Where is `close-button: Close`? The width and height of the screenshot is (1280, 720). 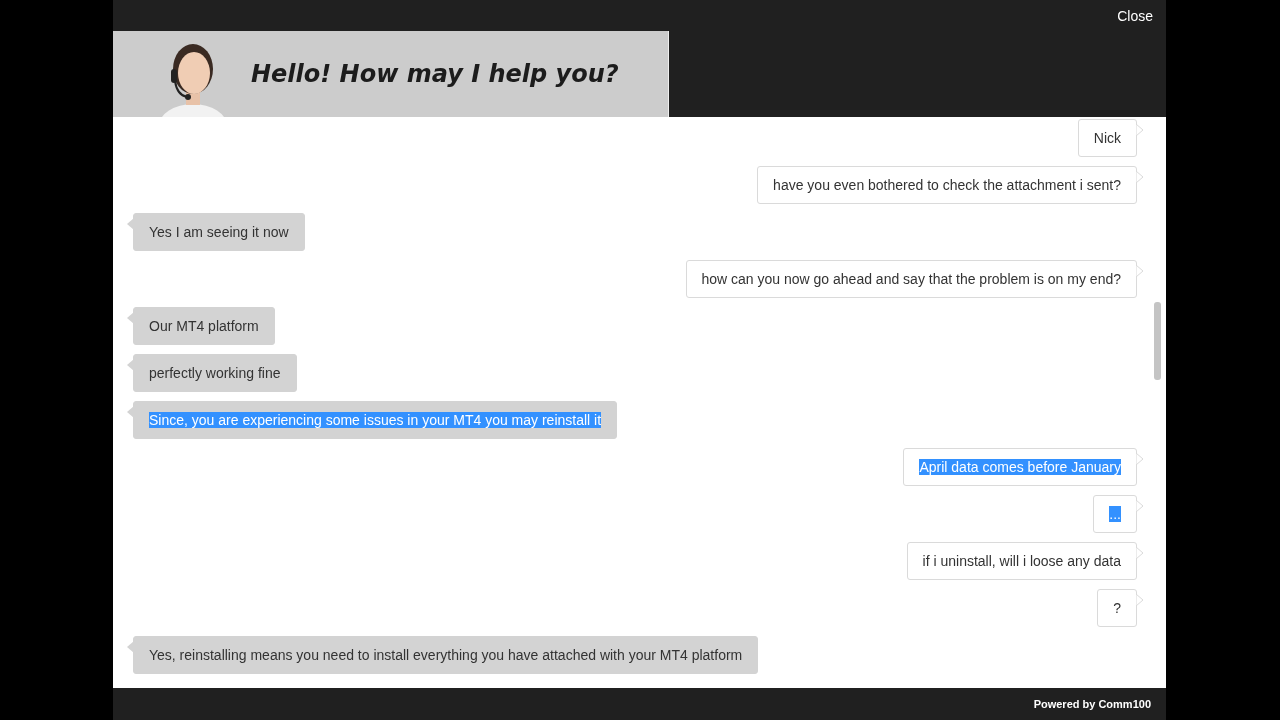
close-button: Close is located at coordinates (1135, 15).